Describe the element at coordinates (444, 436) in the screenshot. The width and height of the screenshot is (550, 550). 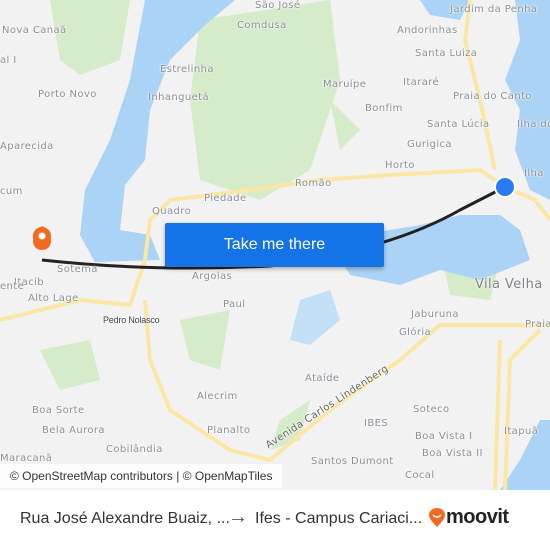
I see `map-label: Boa Vista I` at that location.